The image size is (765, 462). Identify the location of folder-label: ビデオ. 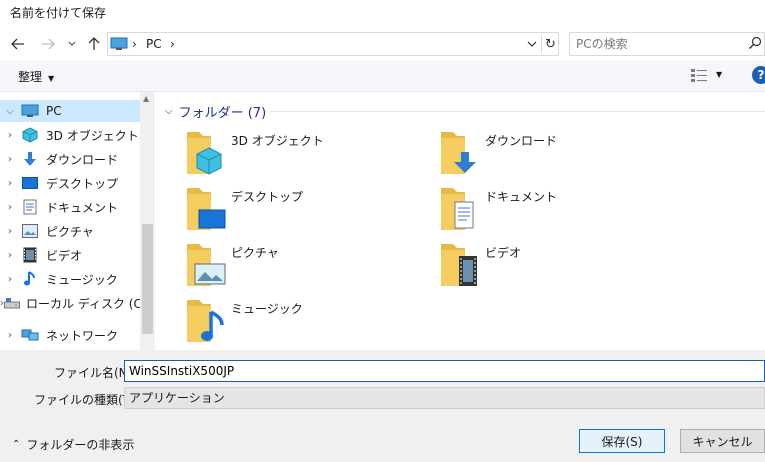
(503, 253).